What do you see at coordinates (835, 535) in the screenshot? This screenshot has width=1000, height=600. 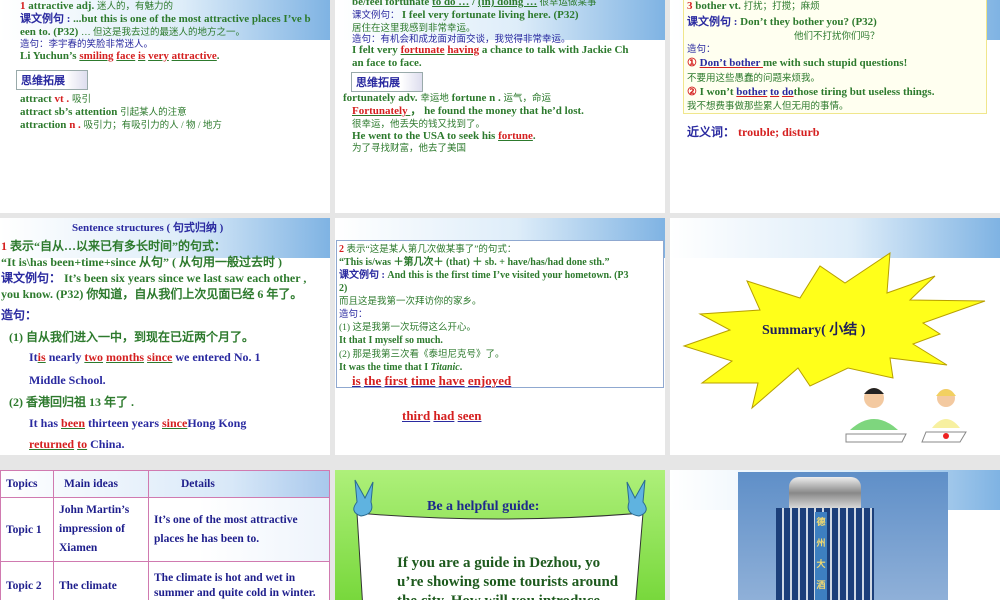 I see `slide-building-photo: 德州大酒店` at bounding box center [835, 535].